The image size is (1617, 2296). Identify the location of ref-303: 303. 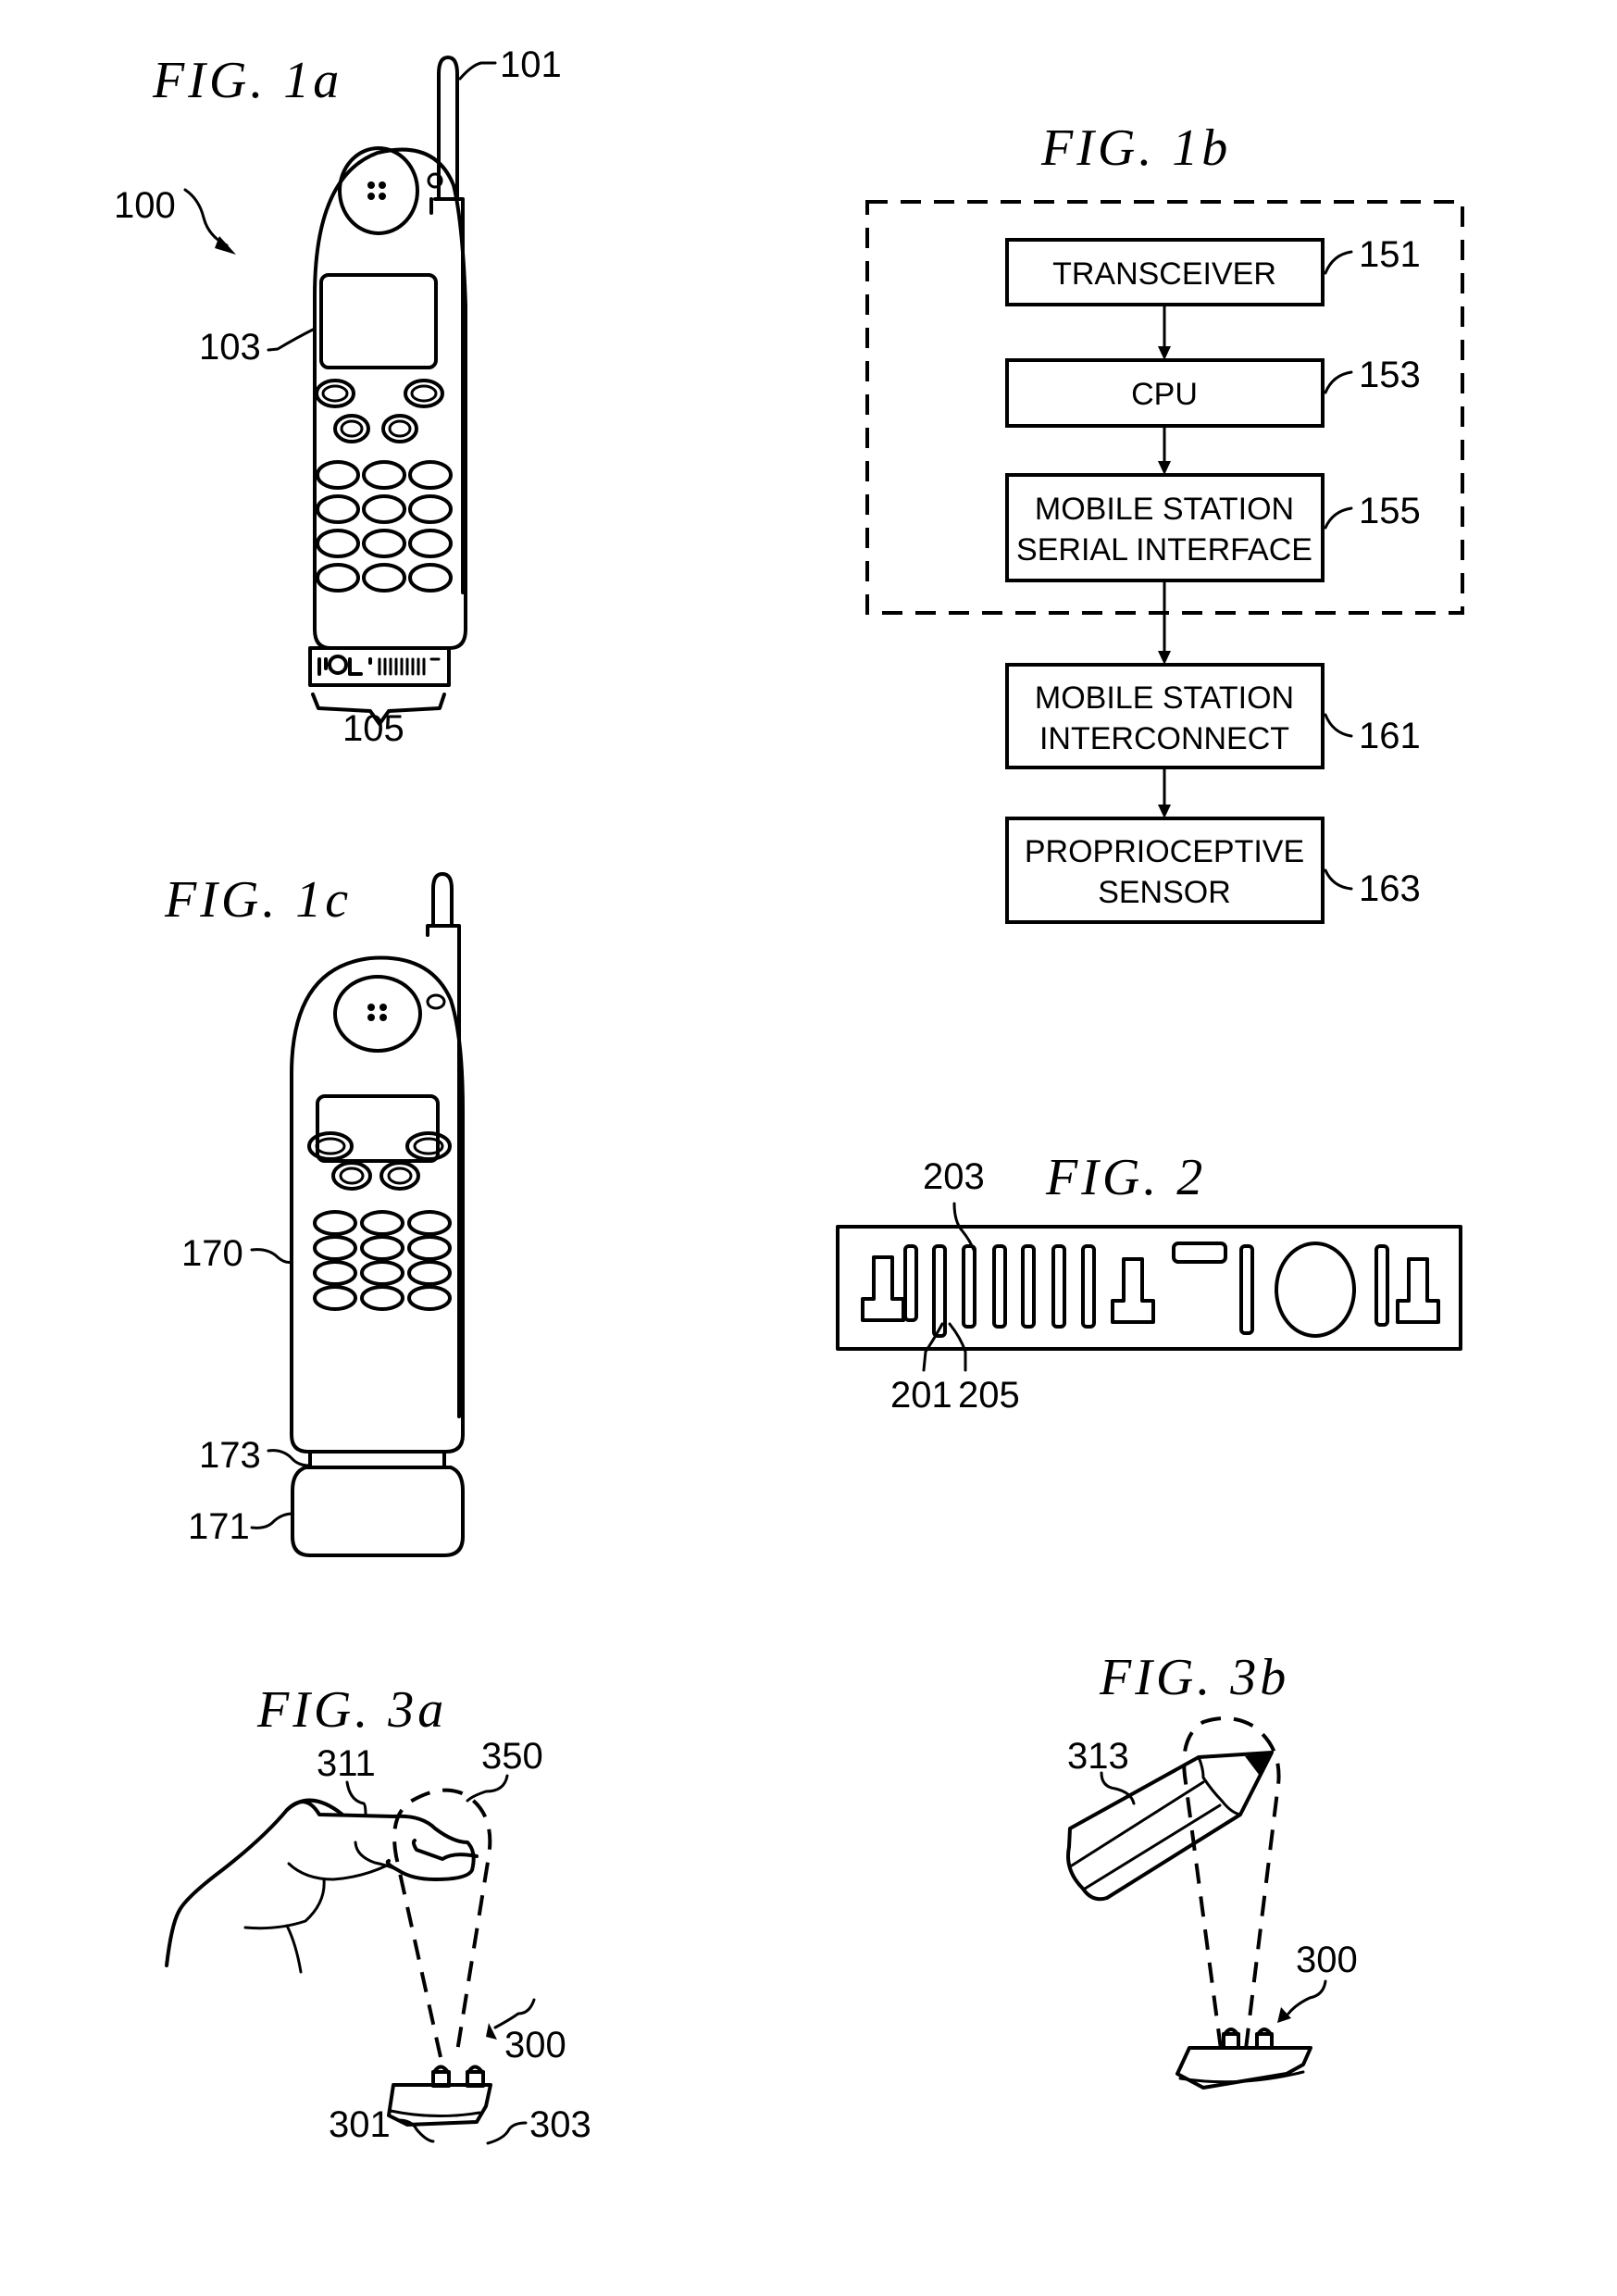
(560, 2124).